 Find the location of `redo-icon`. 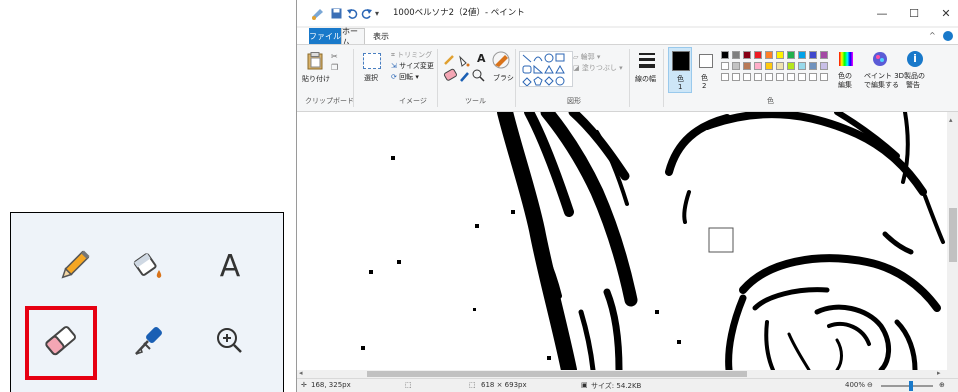

redo-icon is located at coordinates (366, 13).